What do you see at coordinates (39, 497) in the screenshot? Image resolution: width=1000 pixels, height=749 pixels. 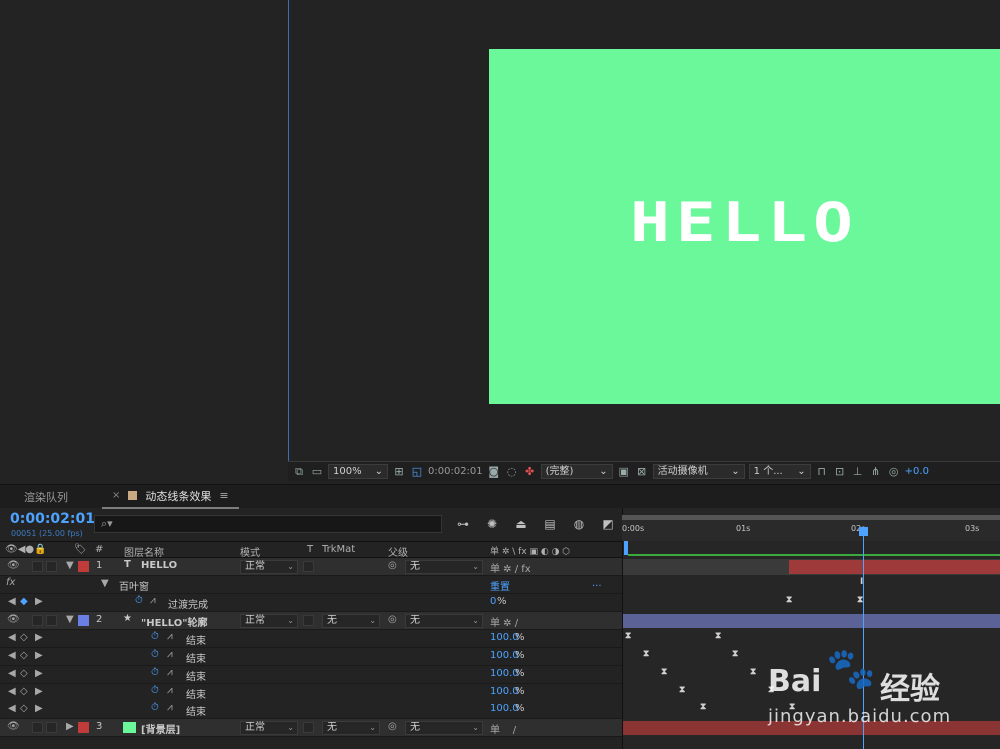 I see `tab-render-queue: 渲染队列` at bounding box center [39, 497].